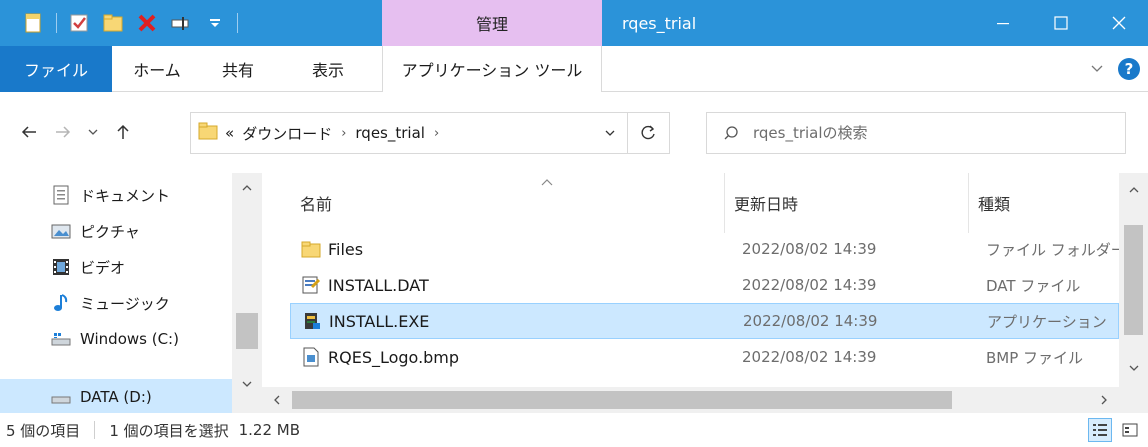 The height and width of the screenshot is (447, 1148). I want to click on tab-application-tools: アプリケーション ツール, so click(492, 69).